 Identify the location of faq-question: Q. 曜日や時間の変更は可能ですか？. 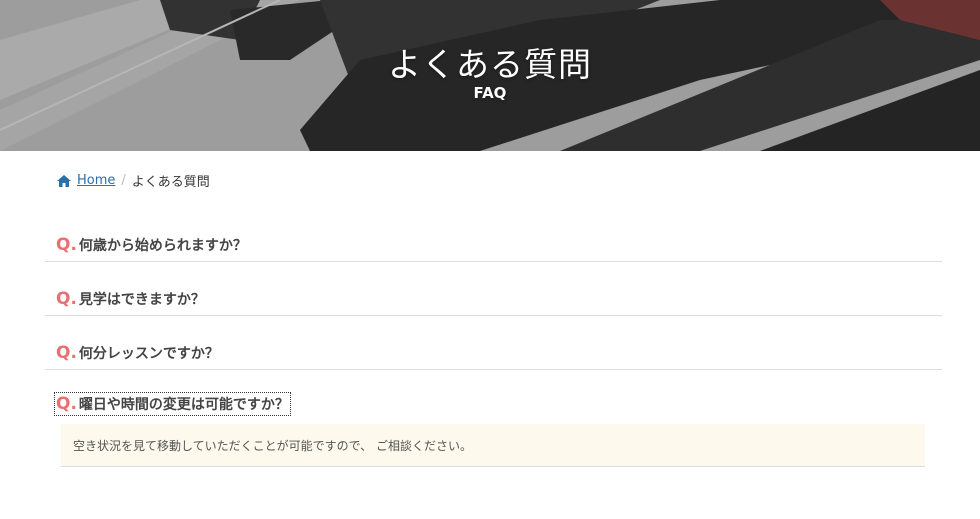
(493, 404).